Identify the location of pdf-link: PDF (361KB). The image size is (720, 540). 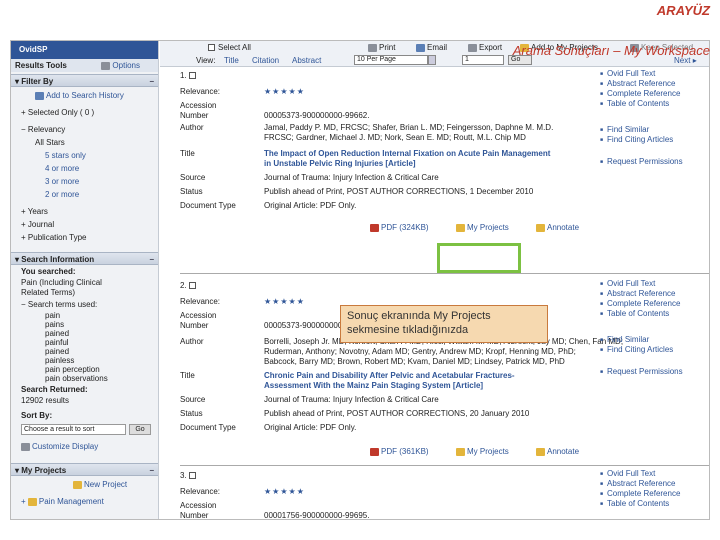
(399, 451).